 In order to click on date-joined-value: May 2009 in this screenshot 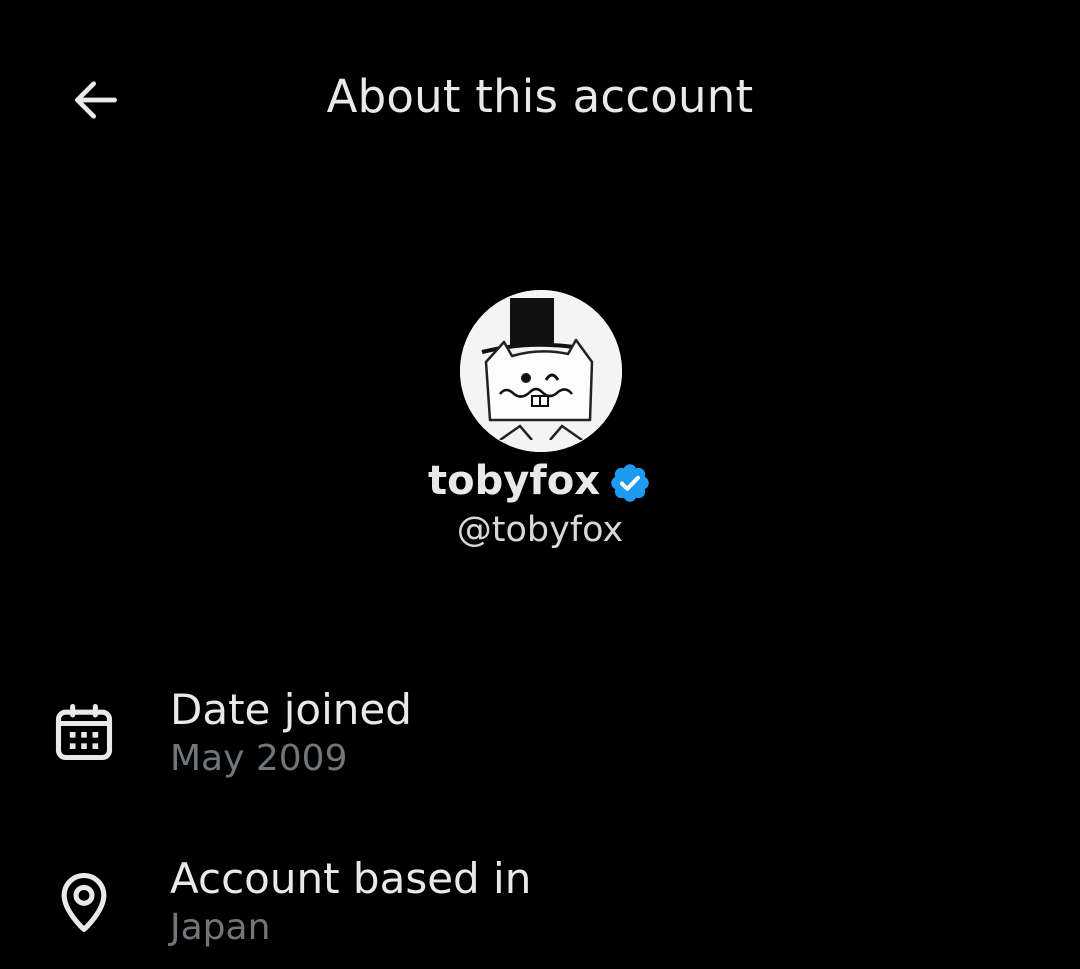, I will do `click(259, 758)`.